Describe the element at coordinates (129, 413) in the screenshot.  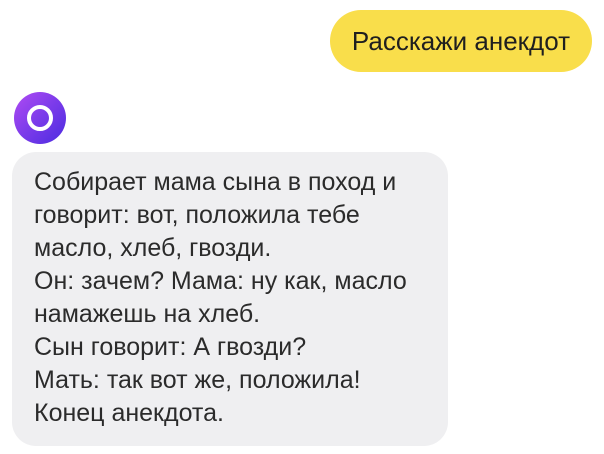
I see `assistant-message-line: Конец анекдота.` at that location.